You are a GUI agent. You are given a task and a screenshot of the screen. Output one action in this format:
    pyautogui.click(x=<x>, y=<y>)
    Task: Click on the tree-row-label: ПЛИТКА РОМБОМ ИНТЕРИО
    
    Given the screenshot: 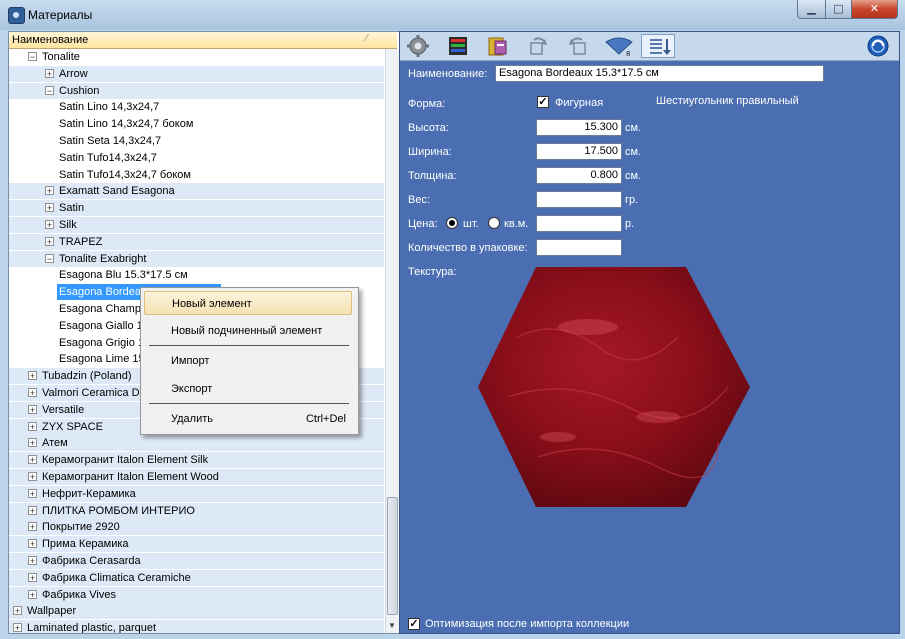 What is the action you would take?
    pyautogui.click(x=118, y=511)
    